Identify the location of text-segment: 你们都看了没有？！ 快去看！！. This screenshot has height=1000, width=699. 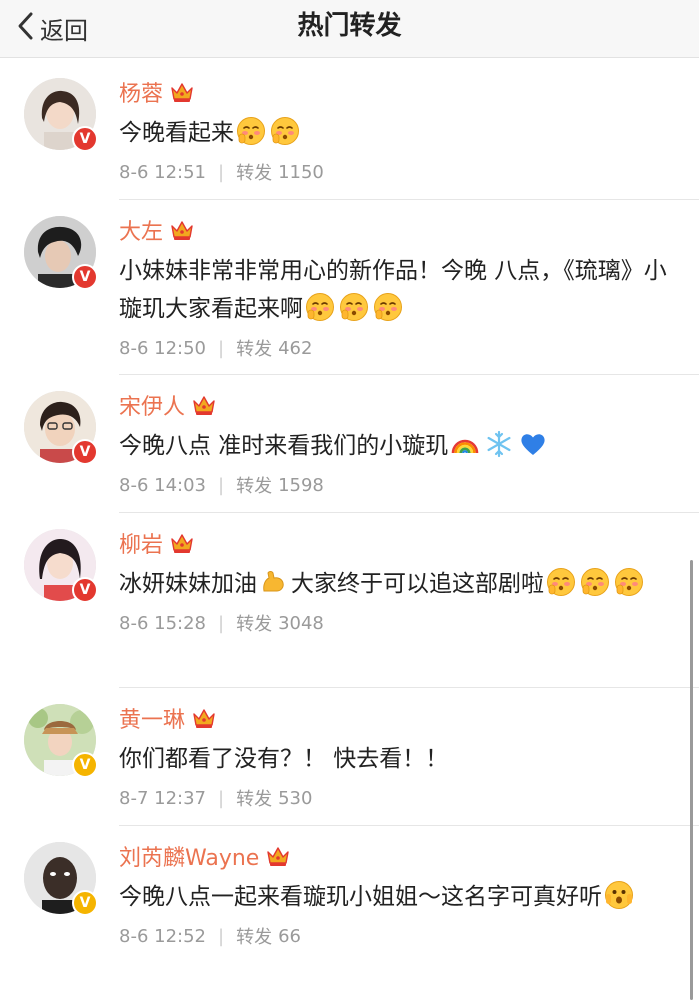
(284, 759).